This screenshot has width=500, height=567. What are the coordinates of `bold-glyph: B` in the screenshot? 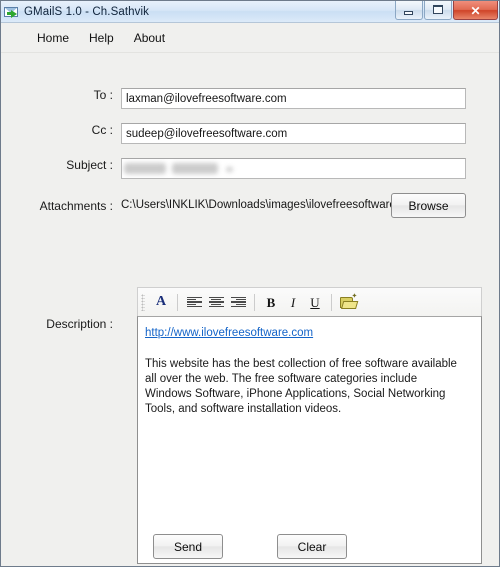 It's located at (271, 302).